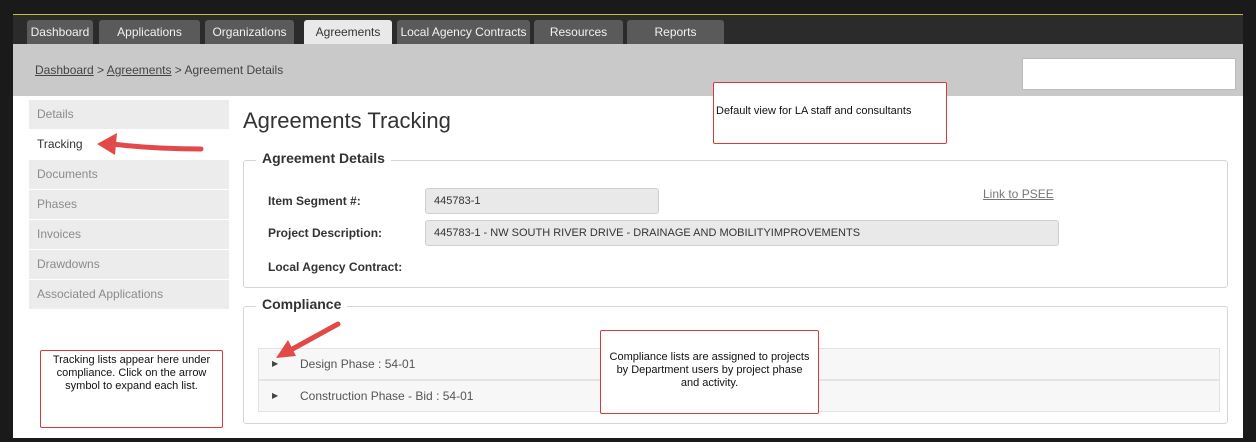 This screenshot has width=1256, height=442. What do you see at coordinates (358, 364) in the screenshot?
I see `compliance-row-label: Design Phase : 54-01` at bounding box center [358, 364].